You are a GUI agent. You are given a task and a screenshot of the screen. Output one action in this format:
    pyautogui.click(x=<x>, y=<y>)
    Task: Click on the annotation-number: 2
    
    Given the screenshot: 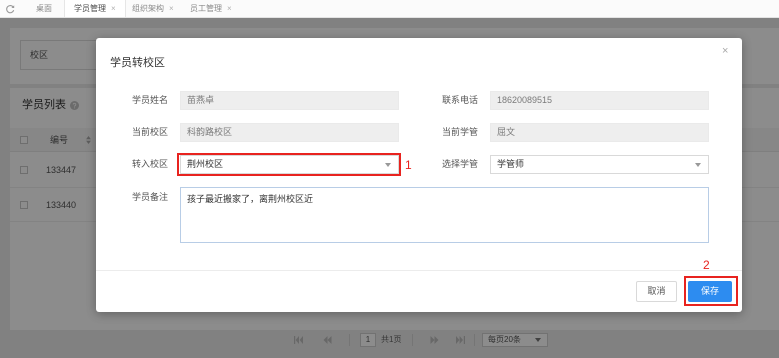 What is the action you would take?
    pyautogui.click(x=706, y=265)
    